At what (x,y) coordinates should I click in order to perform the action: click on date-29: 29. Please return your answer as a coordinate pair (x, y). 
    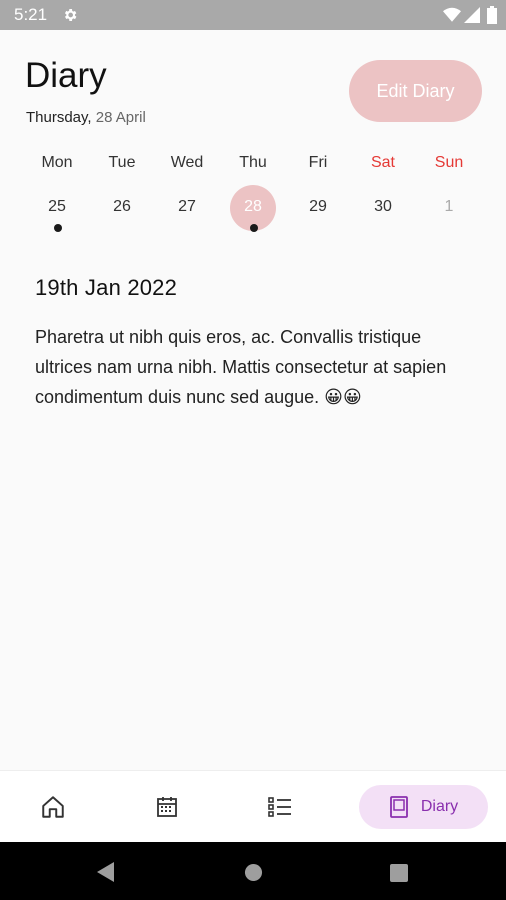
    Looking at the image, I should click on (318, 208).